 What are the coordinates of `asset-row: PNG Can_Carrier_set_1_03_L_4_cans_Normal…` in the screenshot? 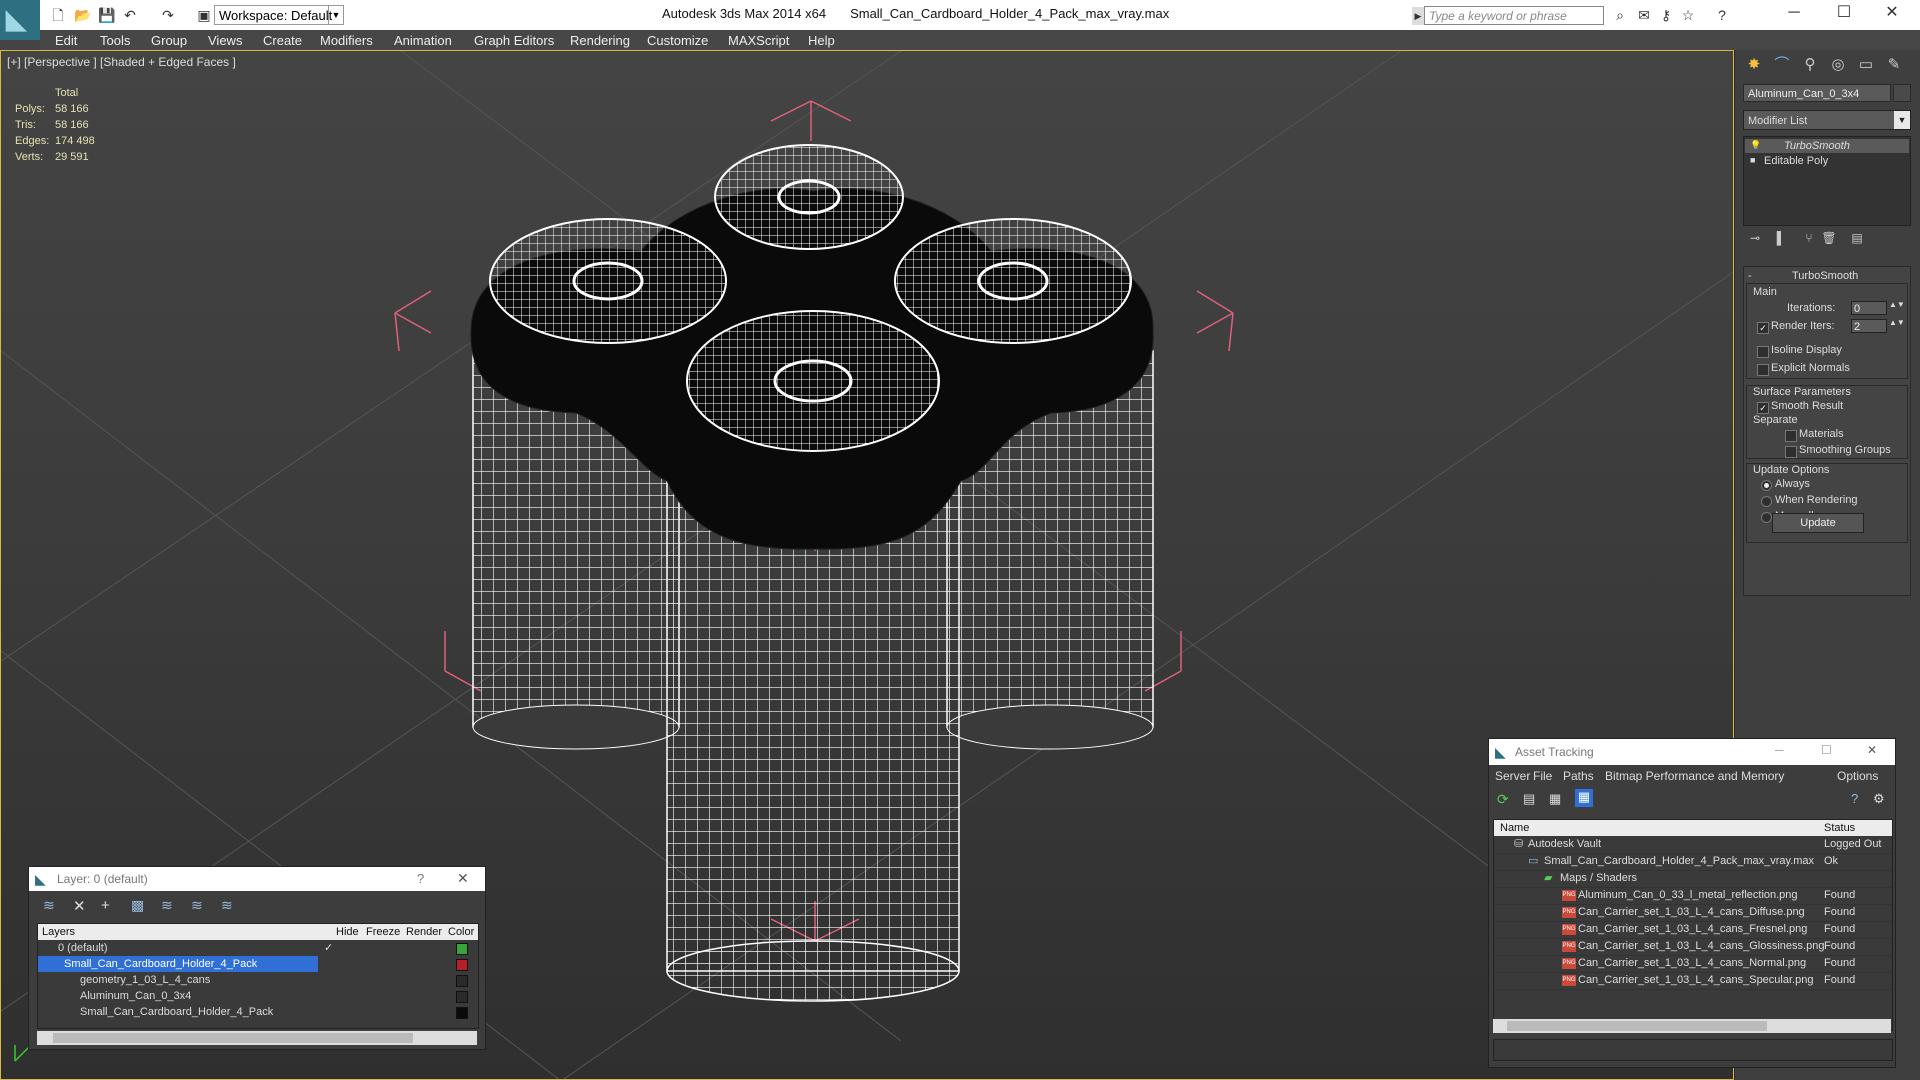 It's located at (1693, 964).